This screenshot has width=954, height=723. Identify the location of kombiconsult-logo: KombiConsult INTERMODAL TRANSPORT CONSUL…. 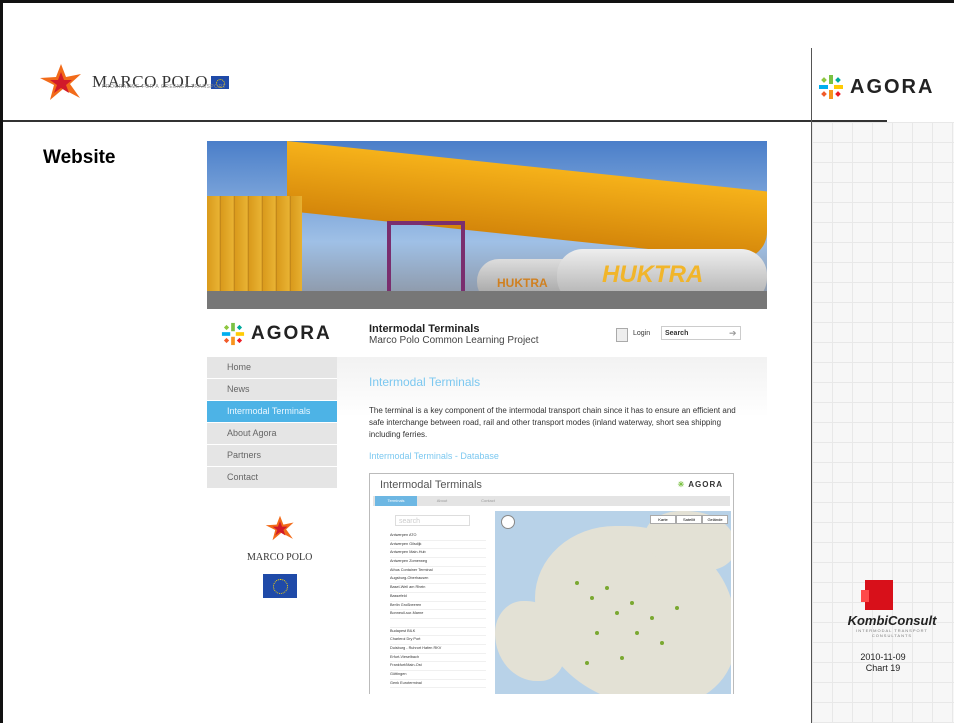
(892, 609).